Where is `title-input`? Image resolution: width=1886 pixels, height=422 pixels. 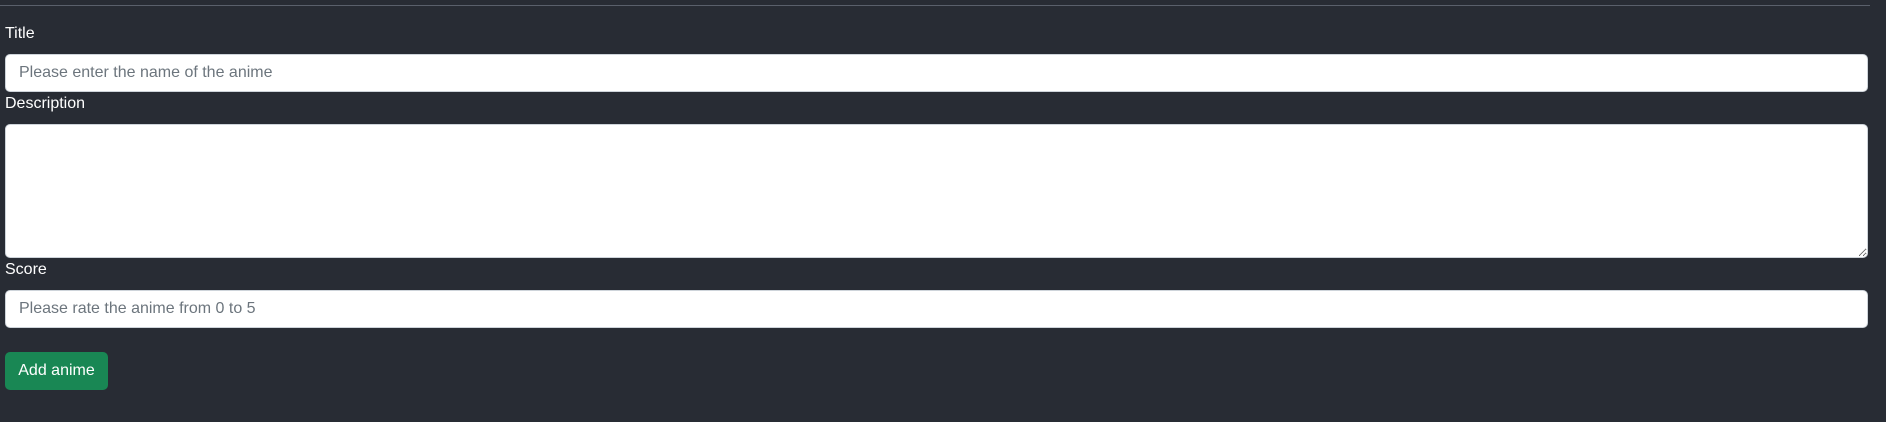 title-input is located at coordinates (936, 73).